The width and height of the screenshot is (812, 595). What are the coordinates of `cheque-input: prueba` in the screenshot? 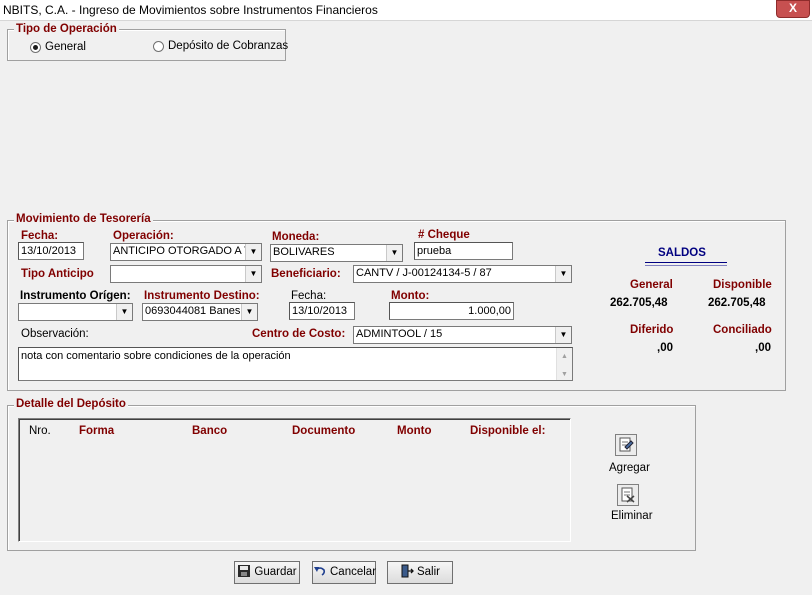 It's located at (463, 251).